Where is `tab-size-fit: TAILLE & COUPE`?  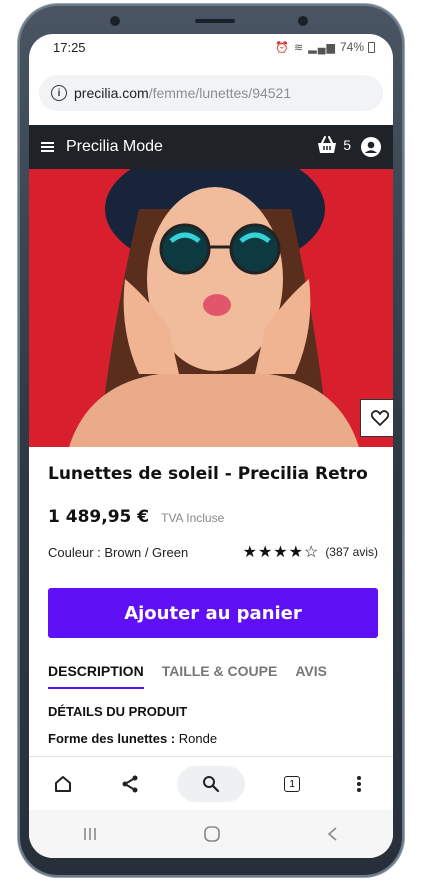 tab-size-fit: TAILLE & COUPE is located at coordinates (220, 676).